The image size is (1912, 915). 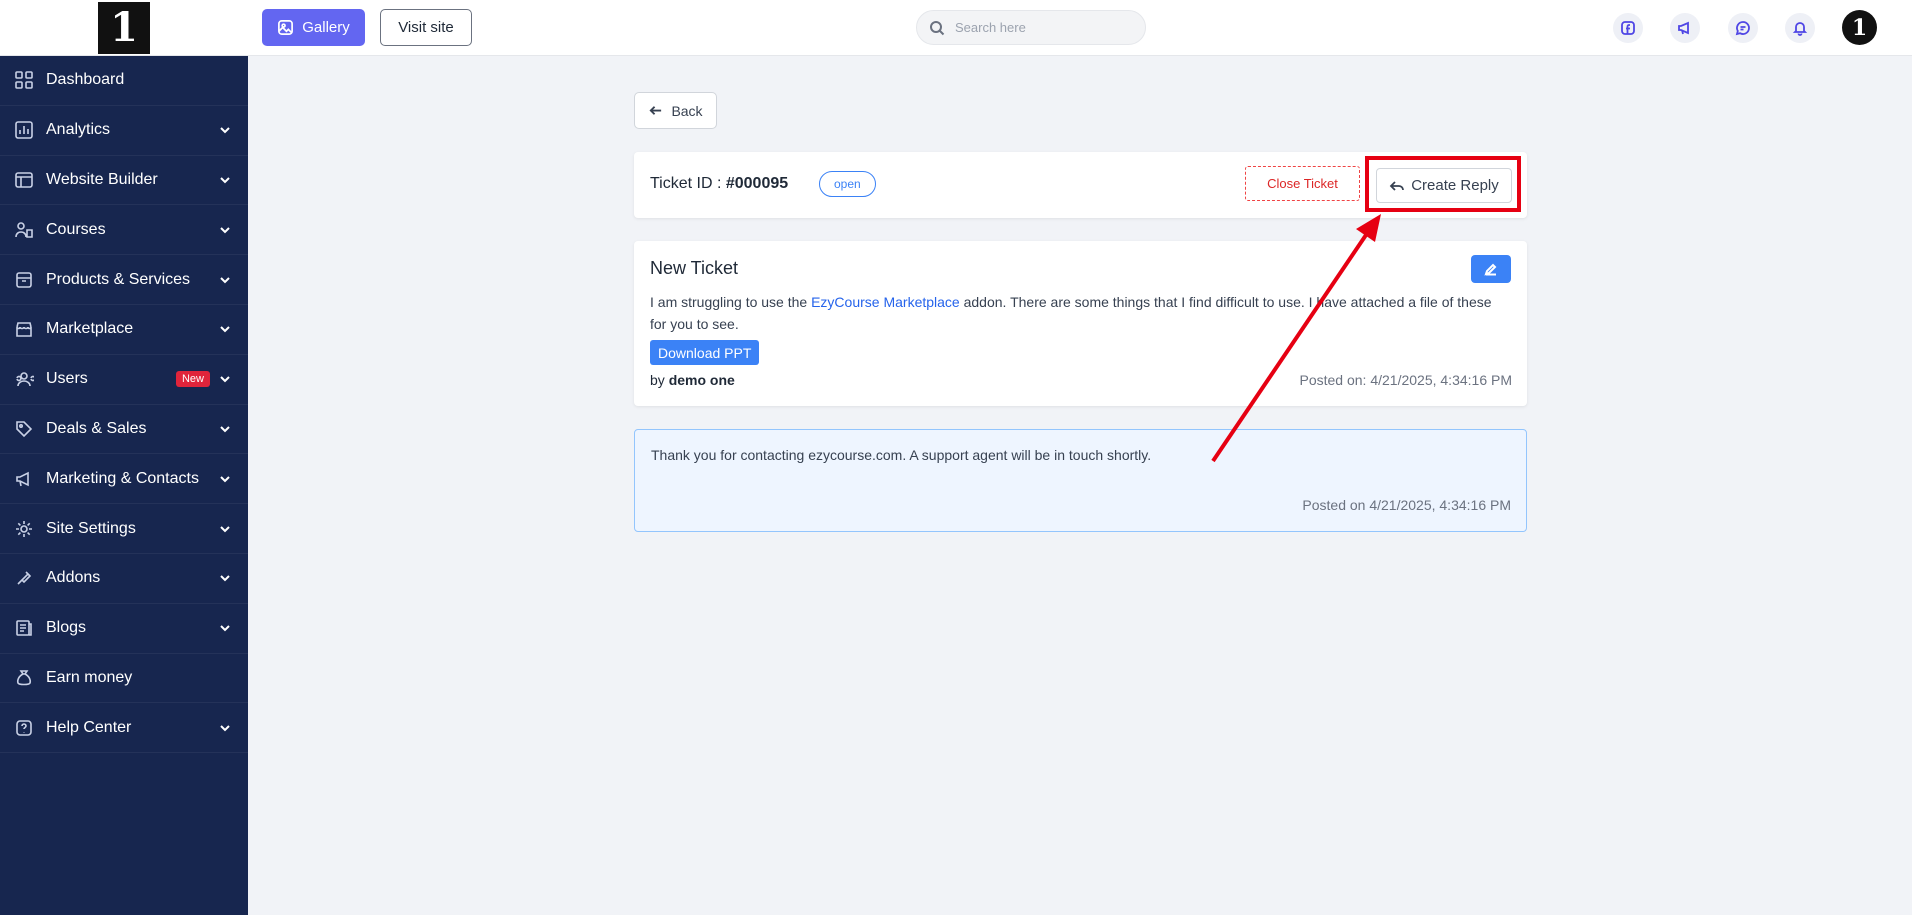 What do you see at coordinates (1443, 184) in the screenshot?
I see `annotation-highlight-box` at bounding box center [1443, 184].